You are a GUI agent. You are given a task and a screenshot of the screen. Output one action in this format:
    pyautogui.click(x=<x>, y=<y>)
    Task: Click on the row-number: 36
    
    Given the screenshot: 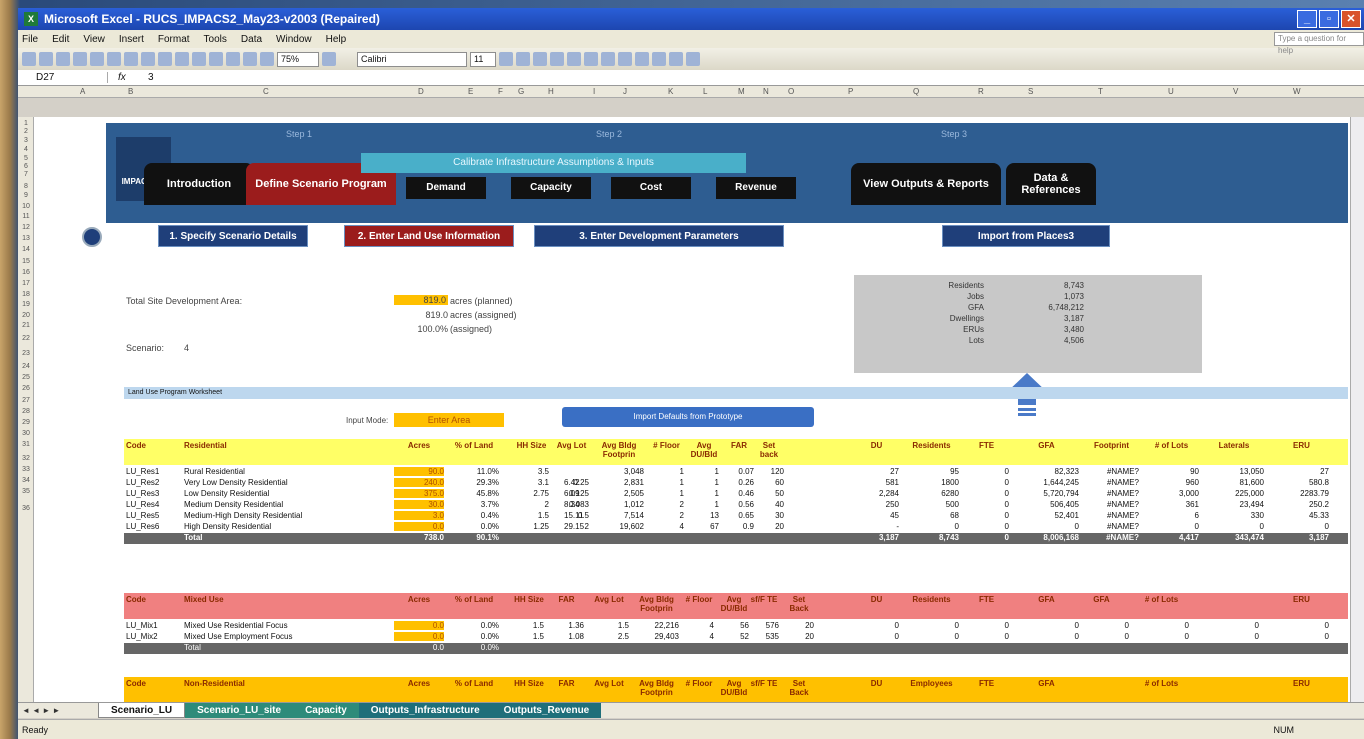 What is the action you would take?
    pyautogui.click(x=26, y=508)
    